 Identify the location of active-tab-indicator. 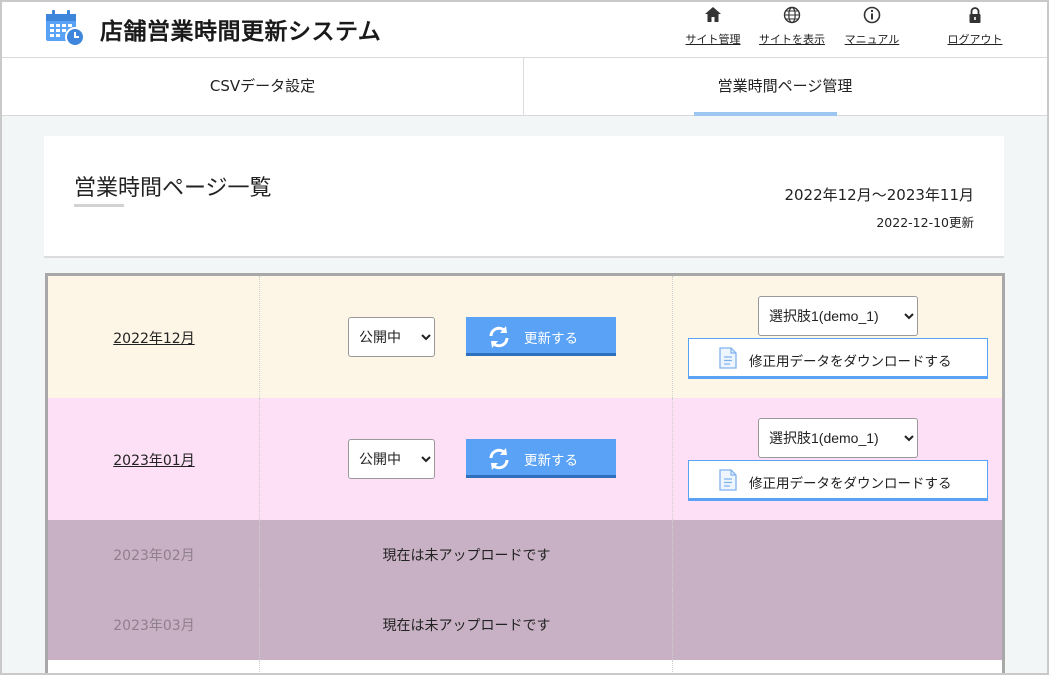
(765, 114).